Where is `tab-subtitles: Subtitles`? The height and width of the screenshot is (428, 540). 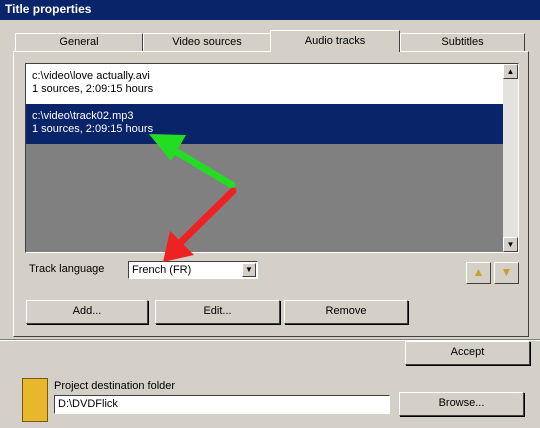 tab-subtitles: Subtitles is located at coordinates (462, 42).